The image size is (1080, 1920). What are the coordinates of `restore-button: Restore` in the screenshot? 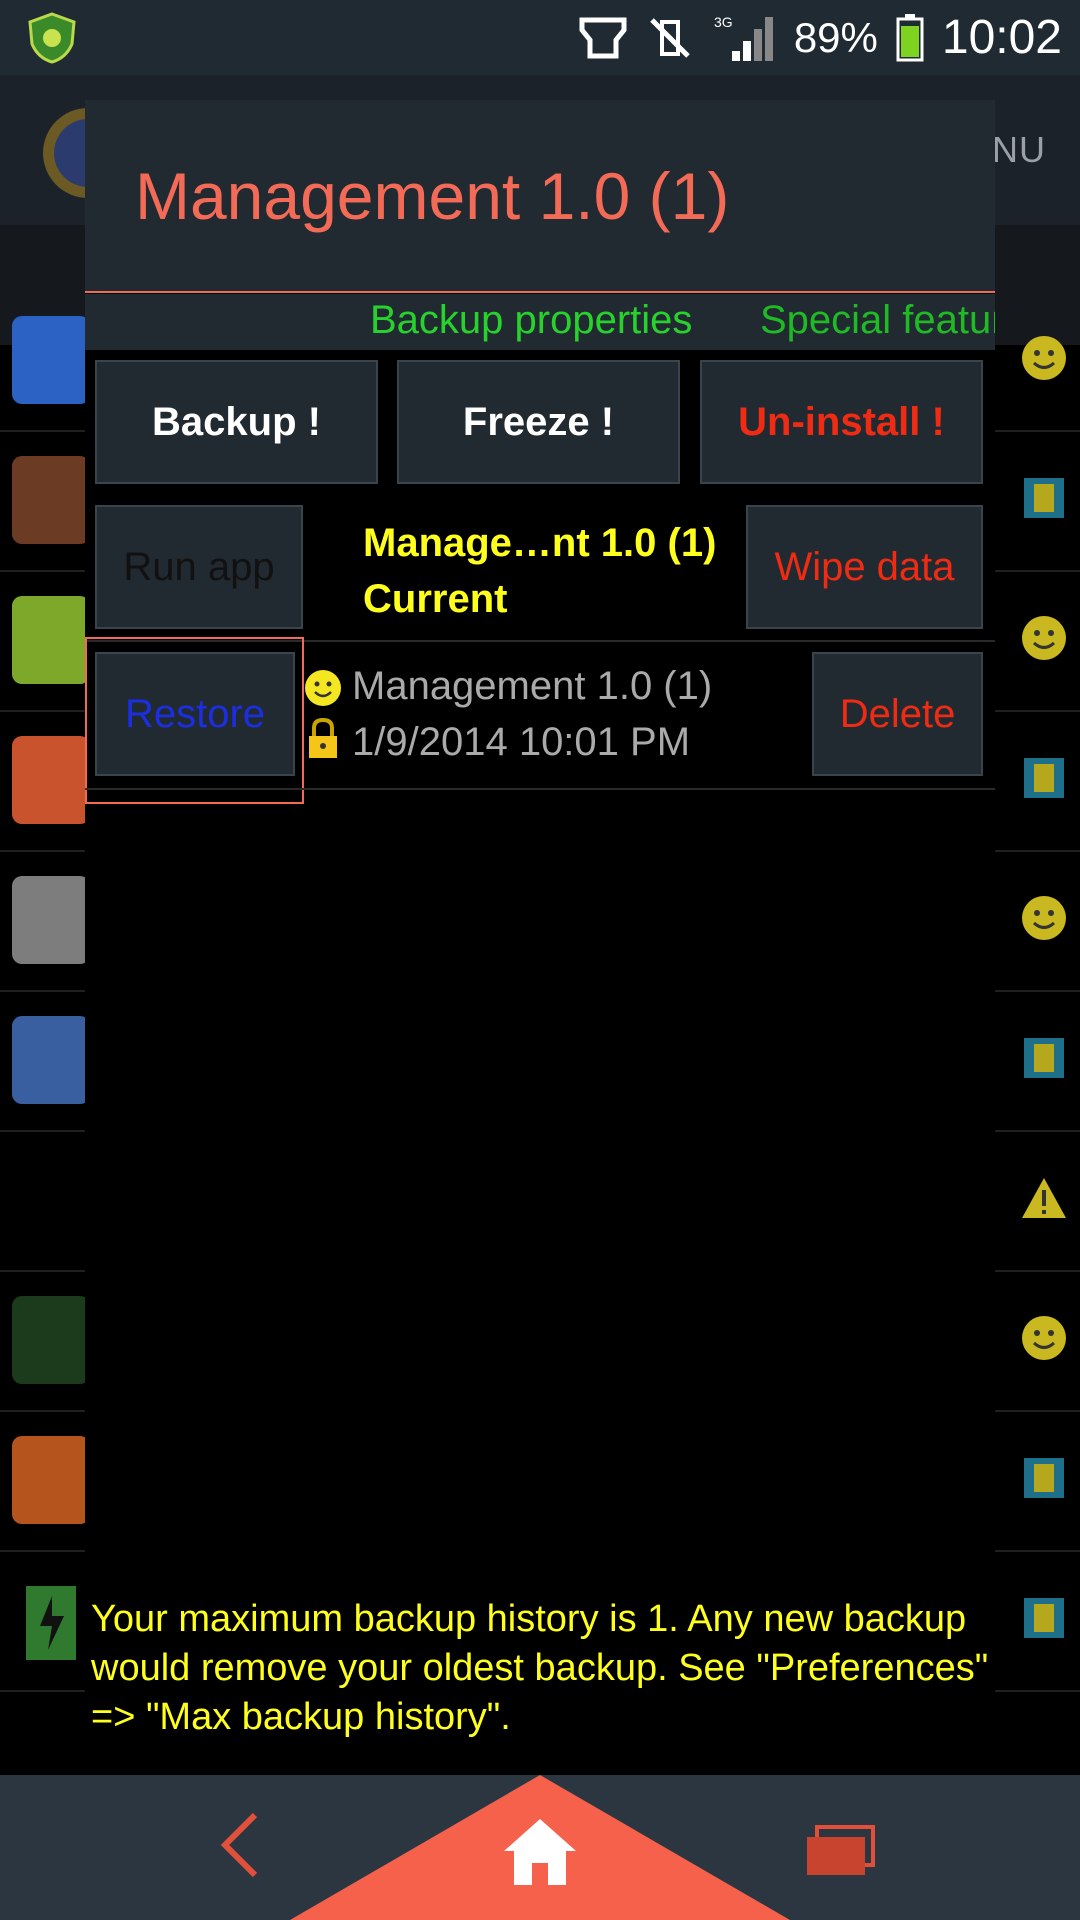 It's located at (195, 714).